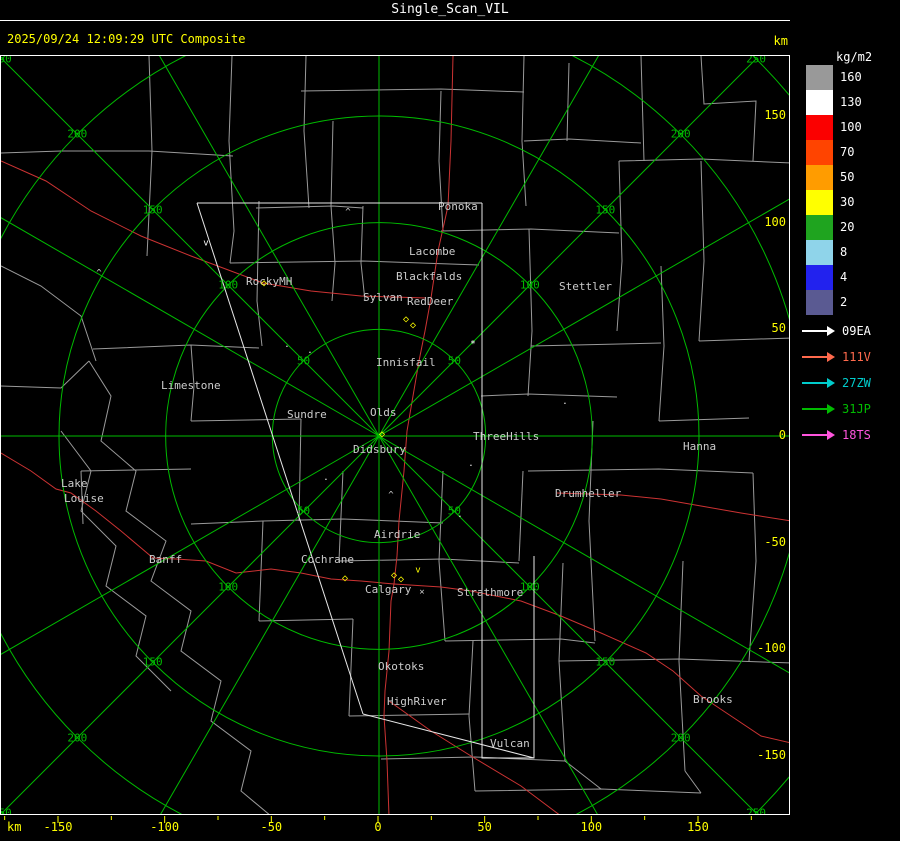  What do you see at coordinates (844, 302) in the screenshot?
I see `scale-value: 2` at bounding box center [844, 302].